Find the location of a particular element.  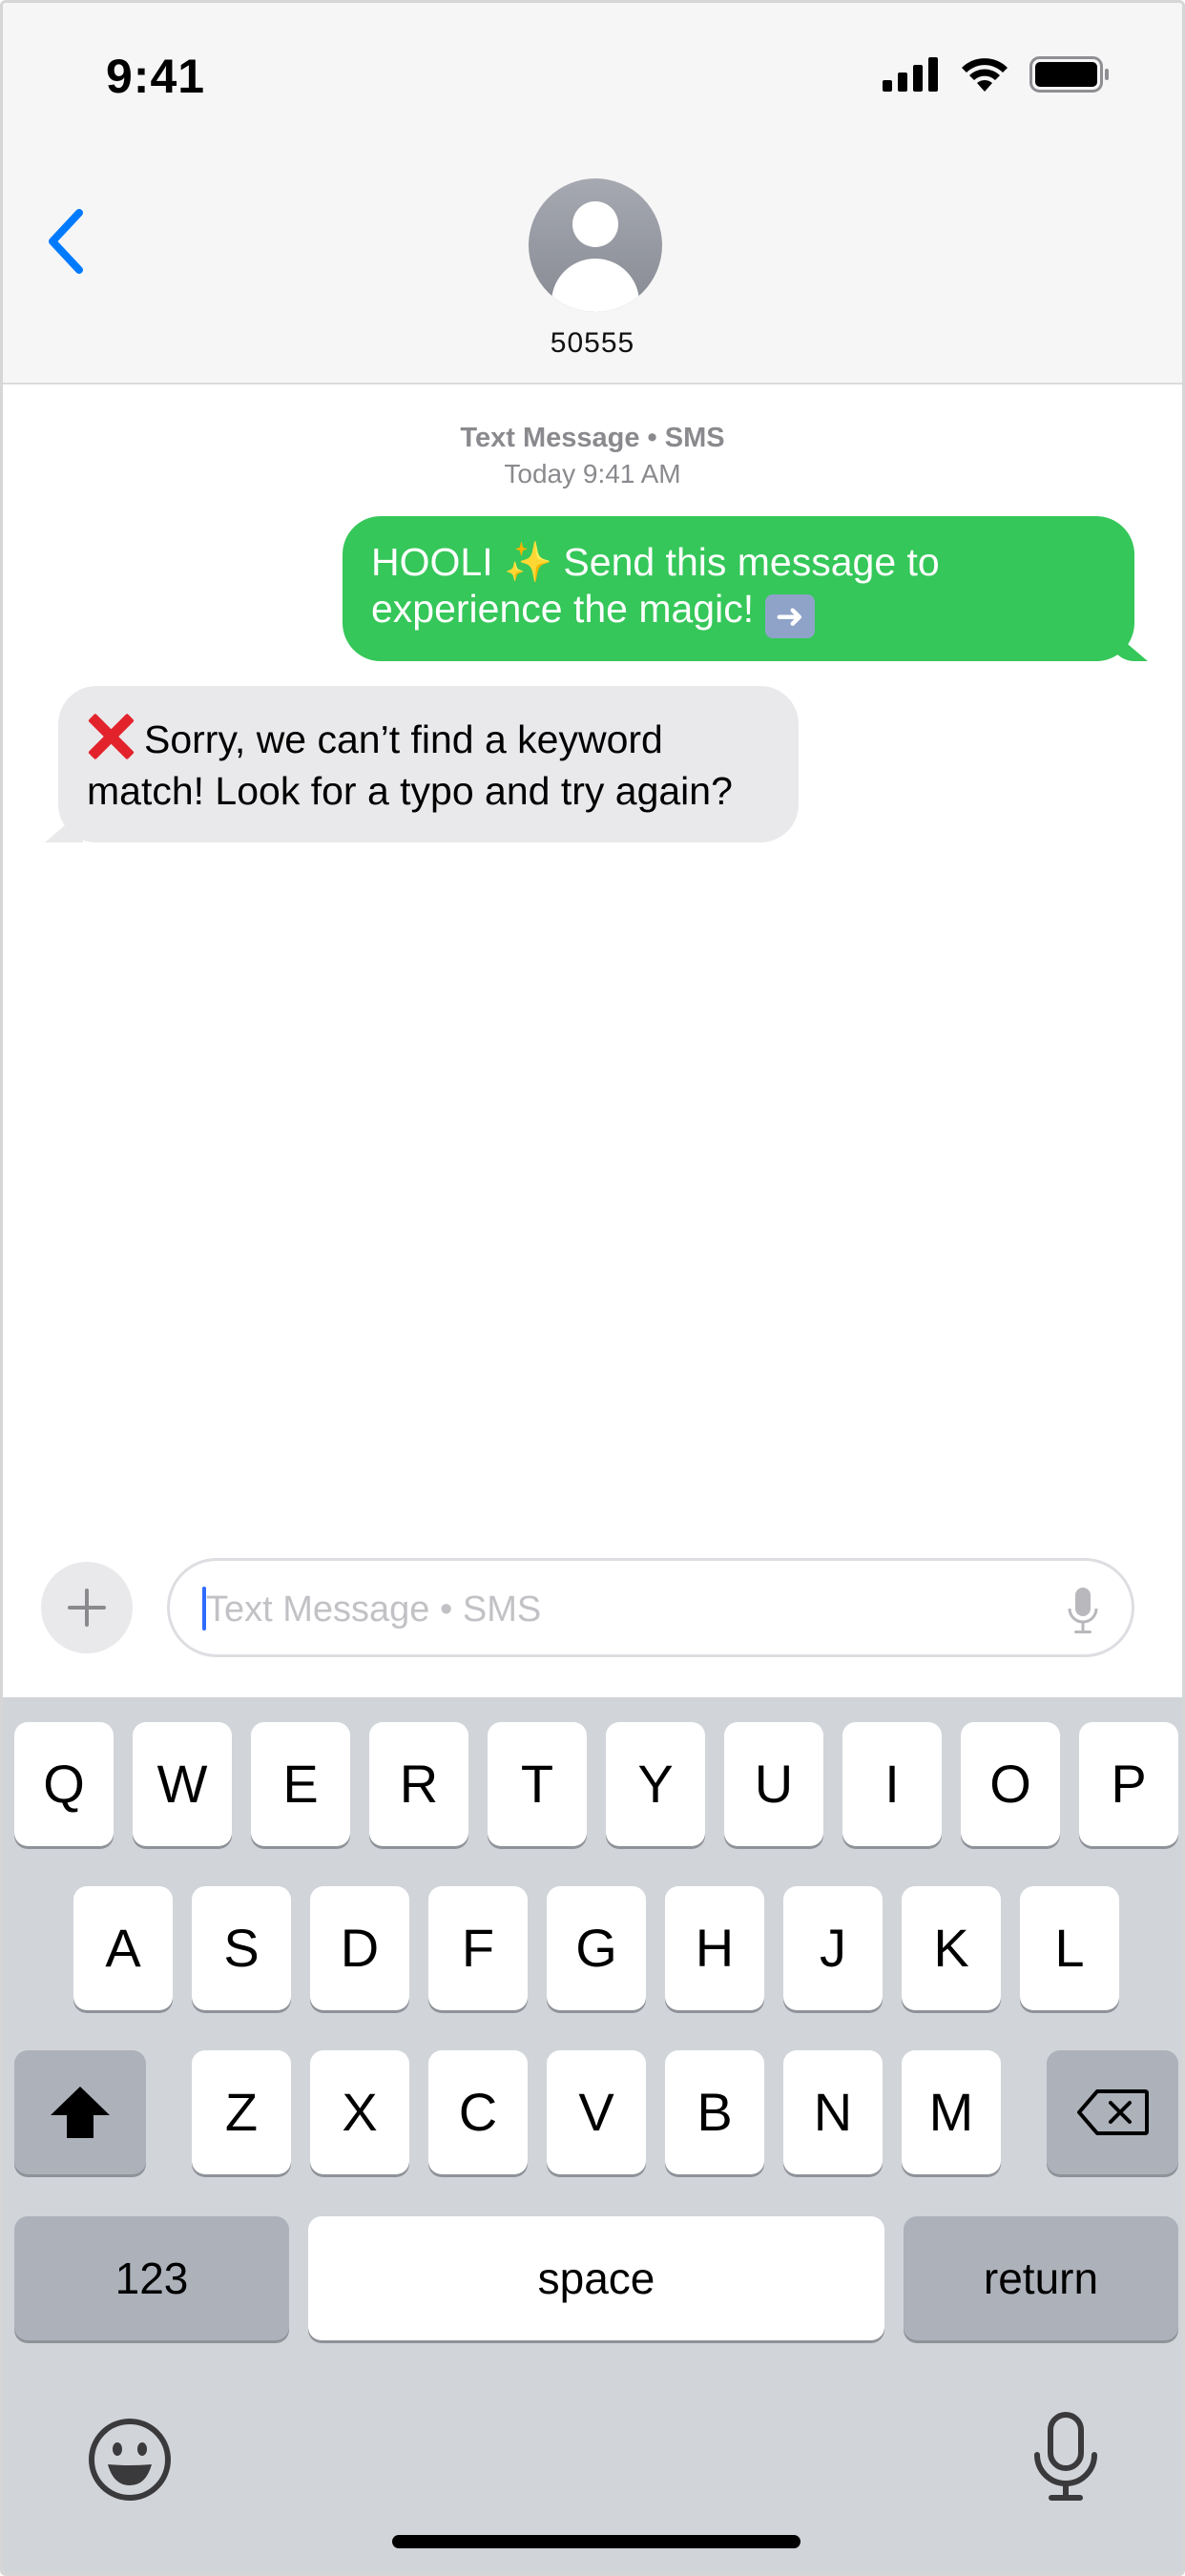

space-key: space is located at coordinates (596, 2278).